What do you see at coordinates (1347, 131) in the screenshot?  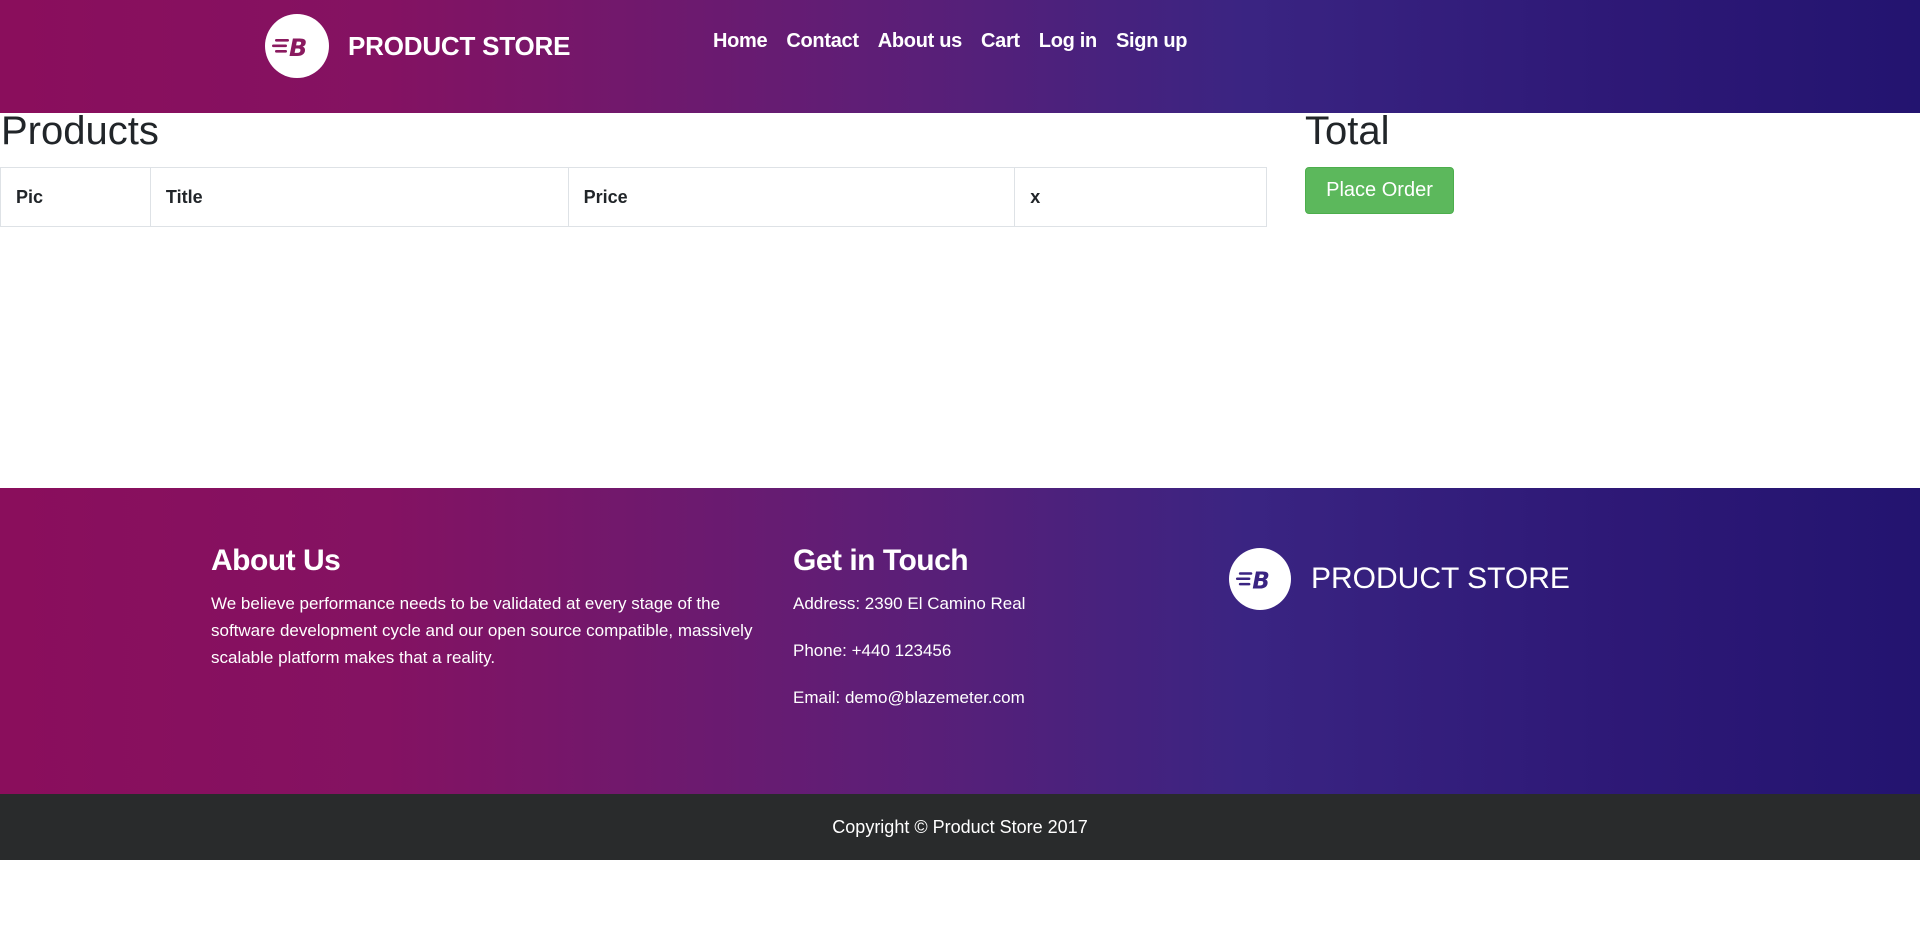 I see `total-heading: Total` at bounding box center [1347, 131].